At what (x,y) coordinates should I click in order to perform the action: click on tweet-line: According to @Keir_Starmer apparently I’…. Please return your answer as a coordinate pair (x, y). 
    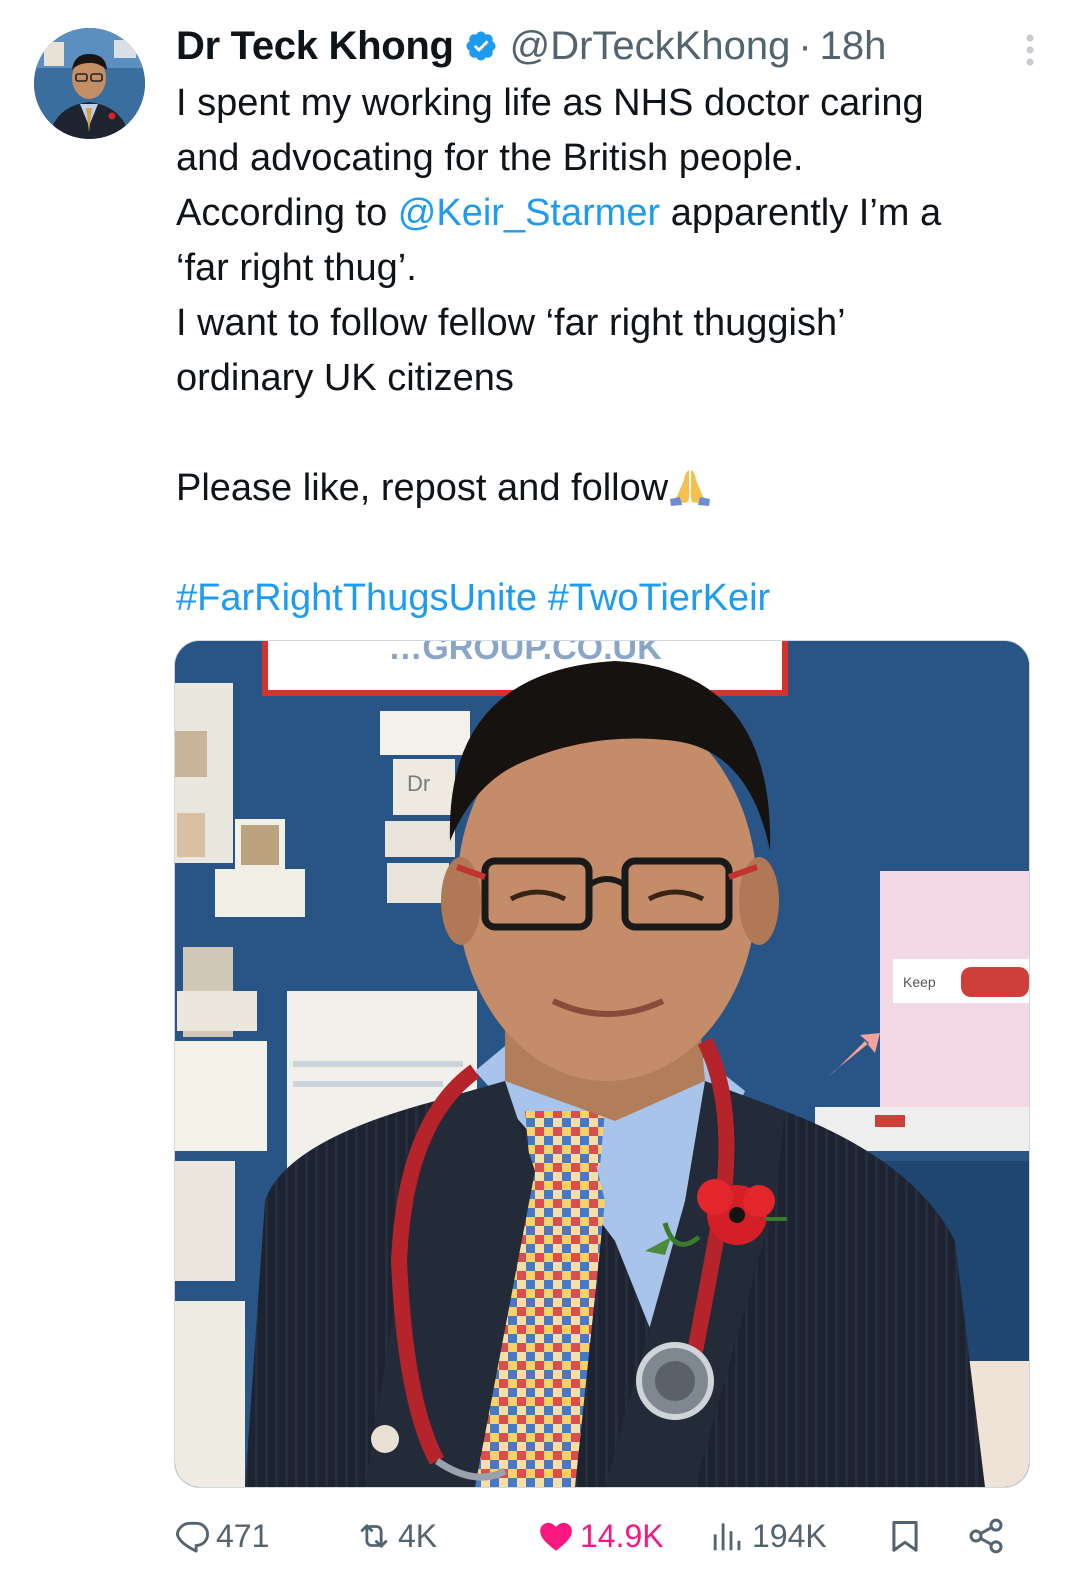
    Looking at the image, I should click on (606, 213).